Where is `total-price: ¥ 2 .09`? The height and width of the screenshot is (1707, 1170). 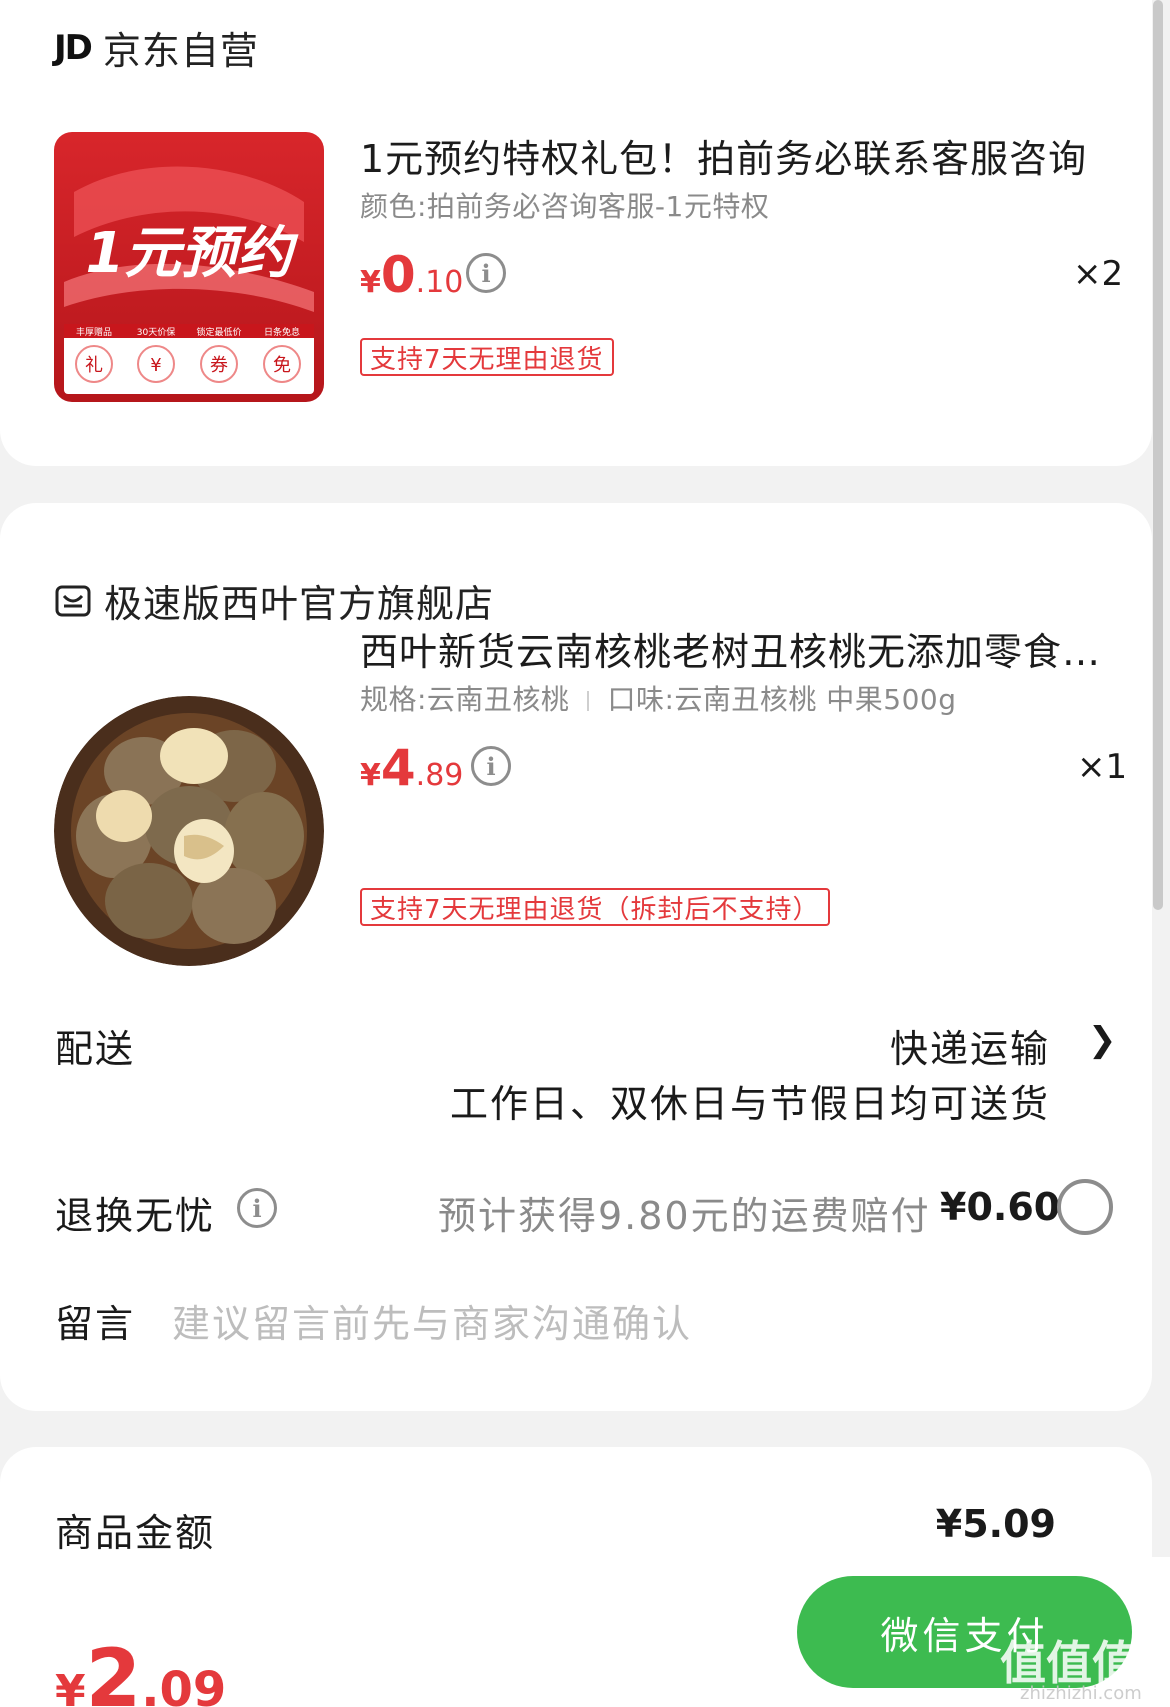 total-price: ¥ 2 .09 is located at coordinates (141, 1669).